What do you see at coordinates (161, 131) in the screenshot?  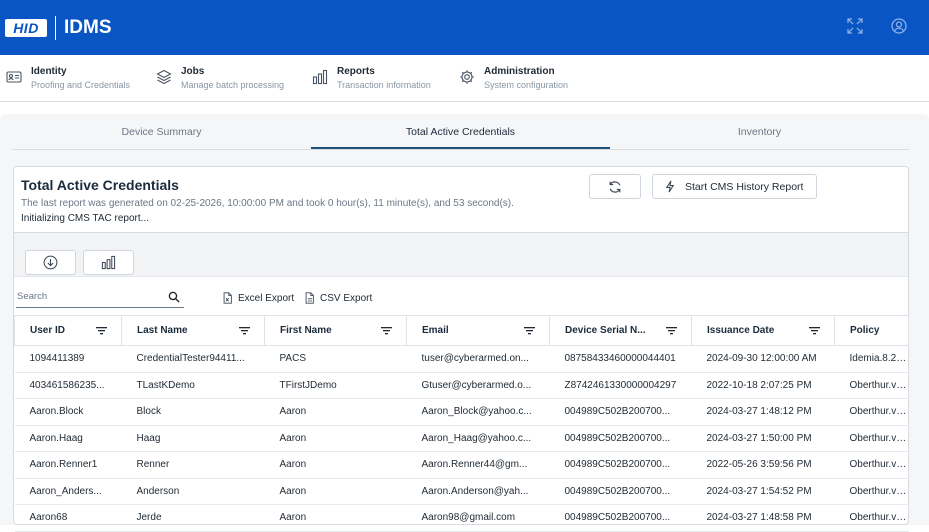 I see `tab-device-summary: Device Summary` at bounding box center [161, 131].